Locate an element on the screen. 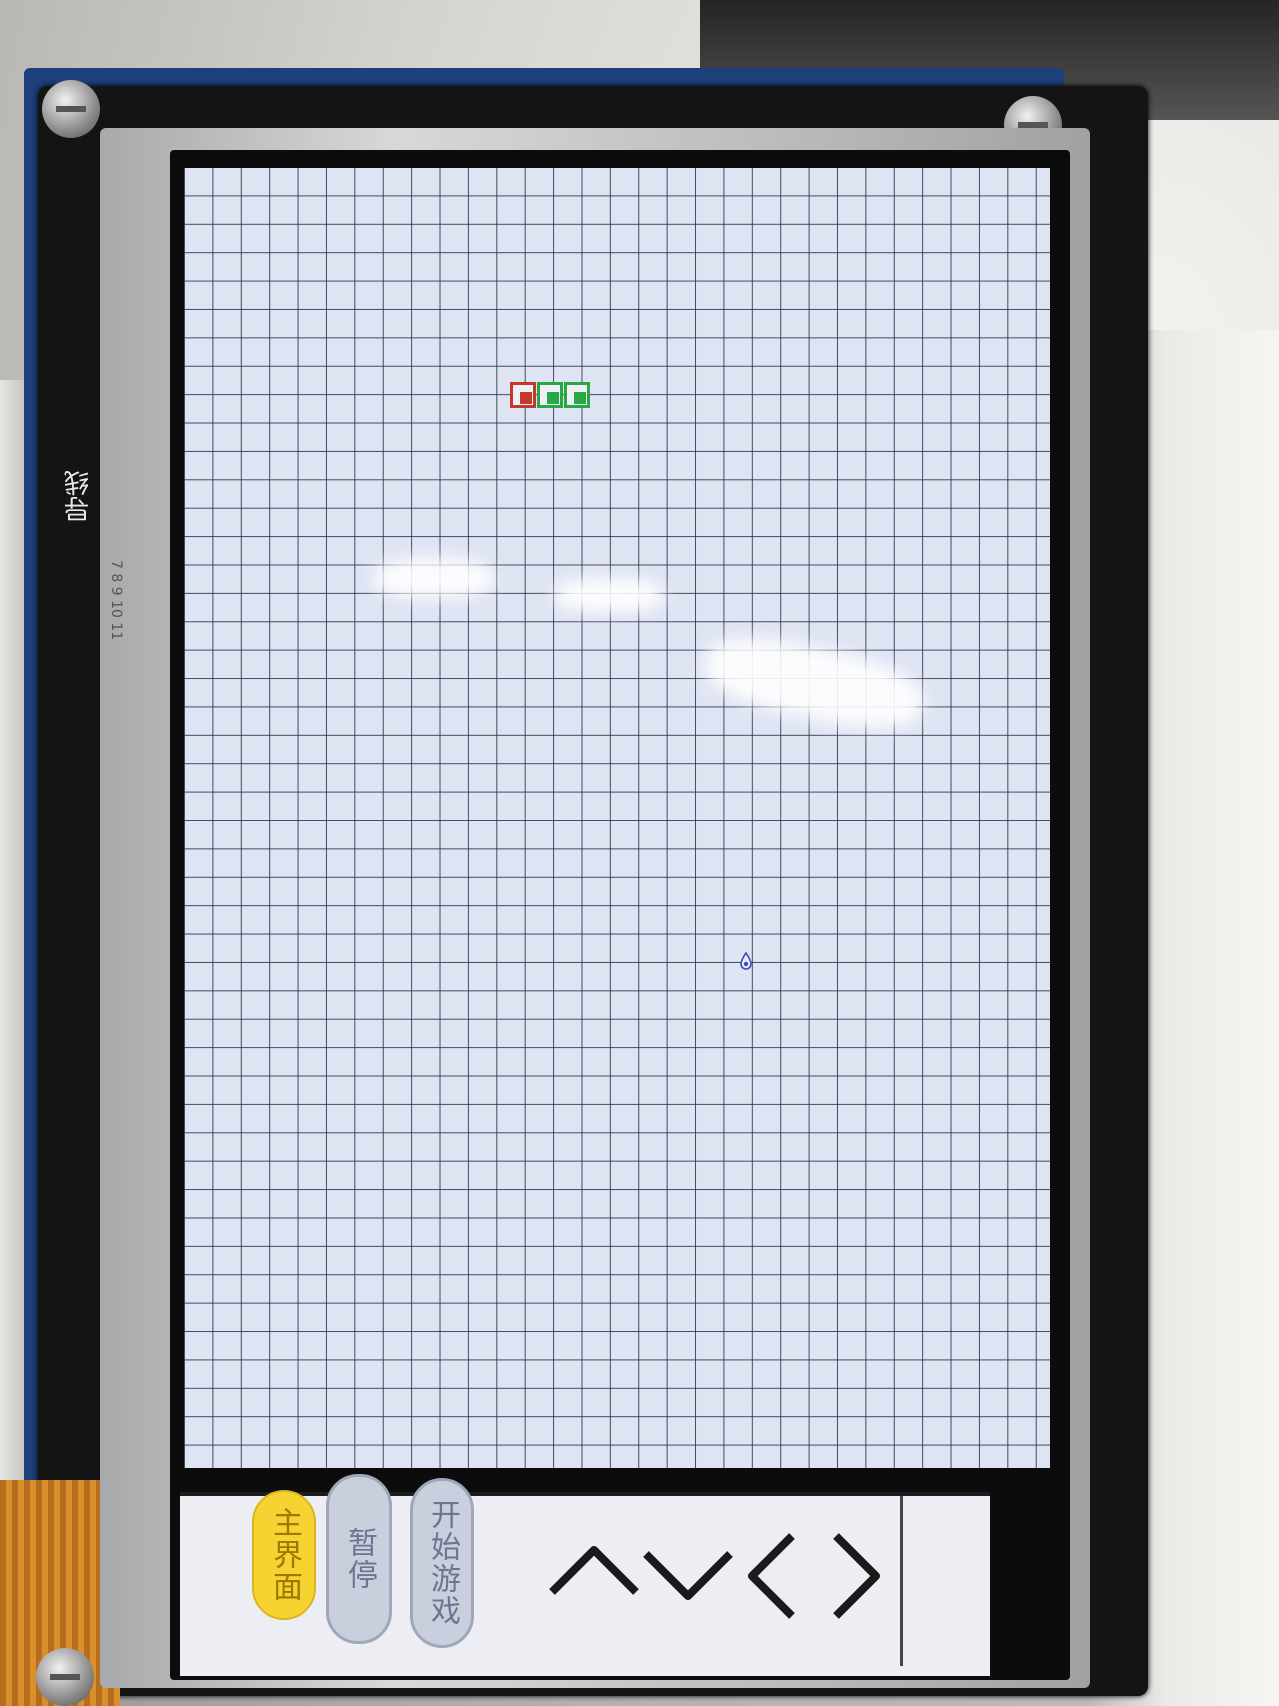  up-arrow-icon is located at coordinates (594, 1570).